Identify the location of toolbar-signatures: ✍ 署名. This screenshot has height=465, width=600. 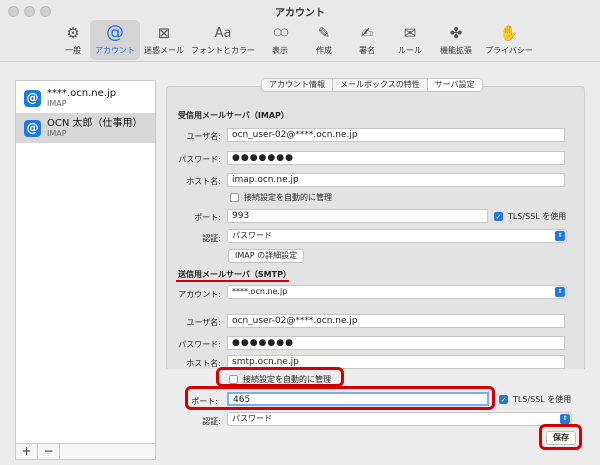
(367, 40).